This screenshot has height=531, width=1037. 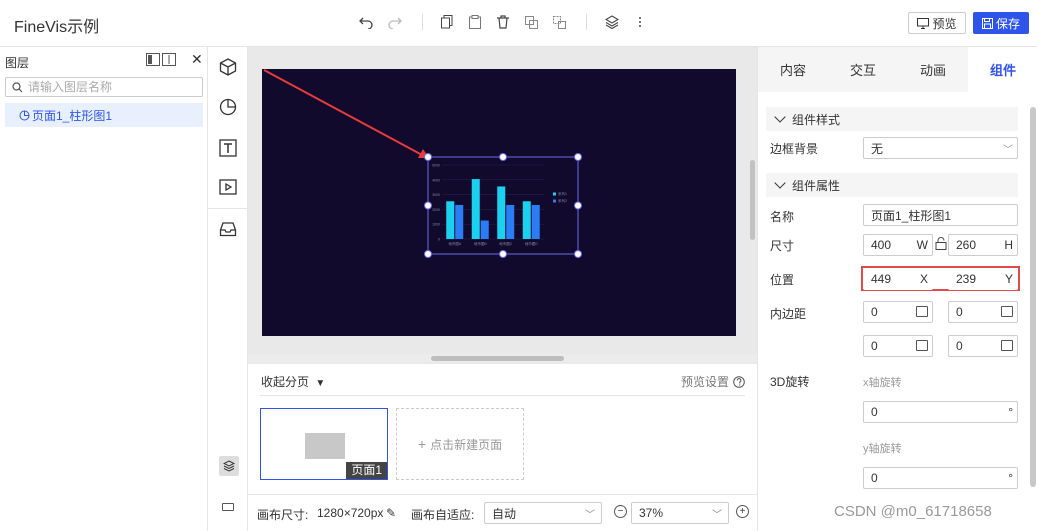 I want to click on height-value: 260, so click(x=966, y=245).